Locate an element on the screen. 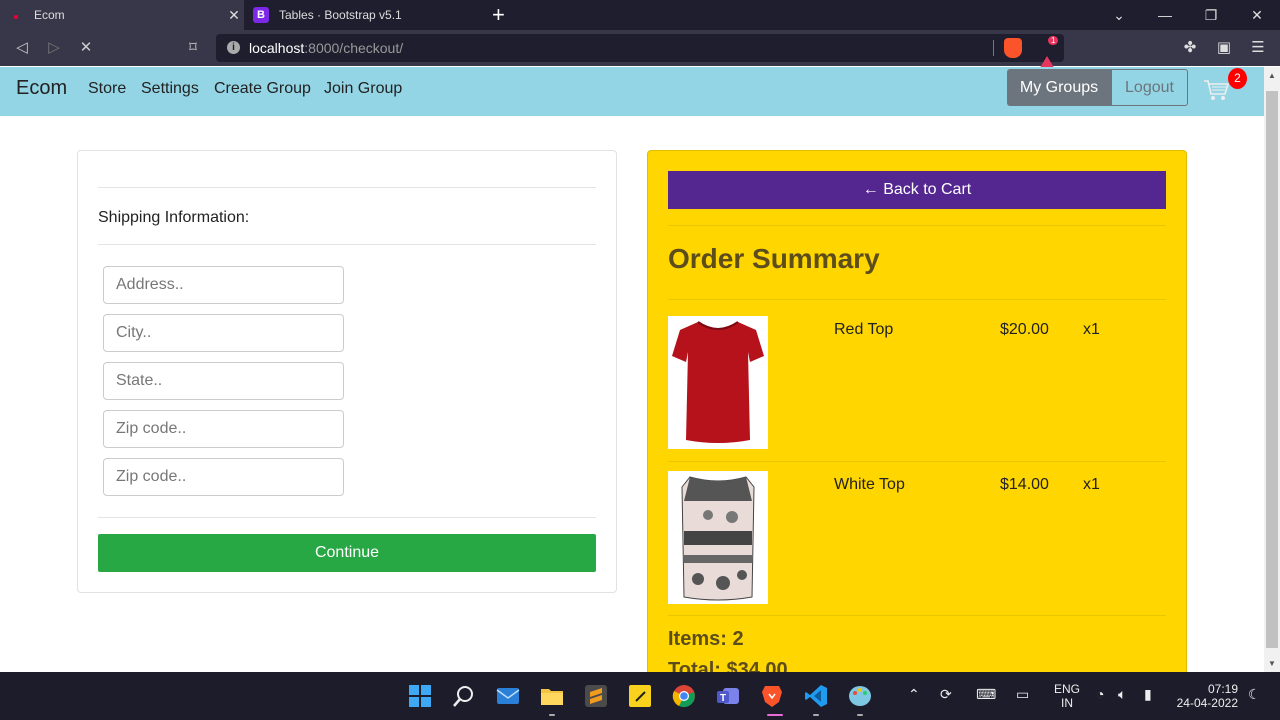 This screenshot has height=720, width=1280. search-icon is located at coordinates (464, 696).